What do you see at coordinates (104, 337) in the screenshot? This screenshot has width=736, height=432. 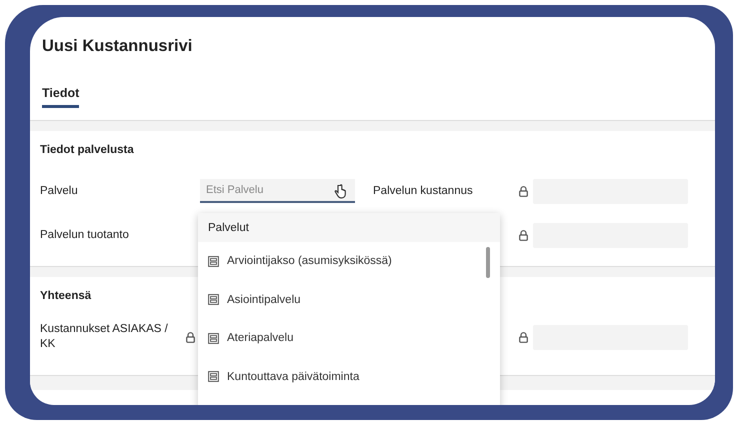 I see `field-label: Kustannukset ASIAKAS / KK` at bounding box center [104, 337].